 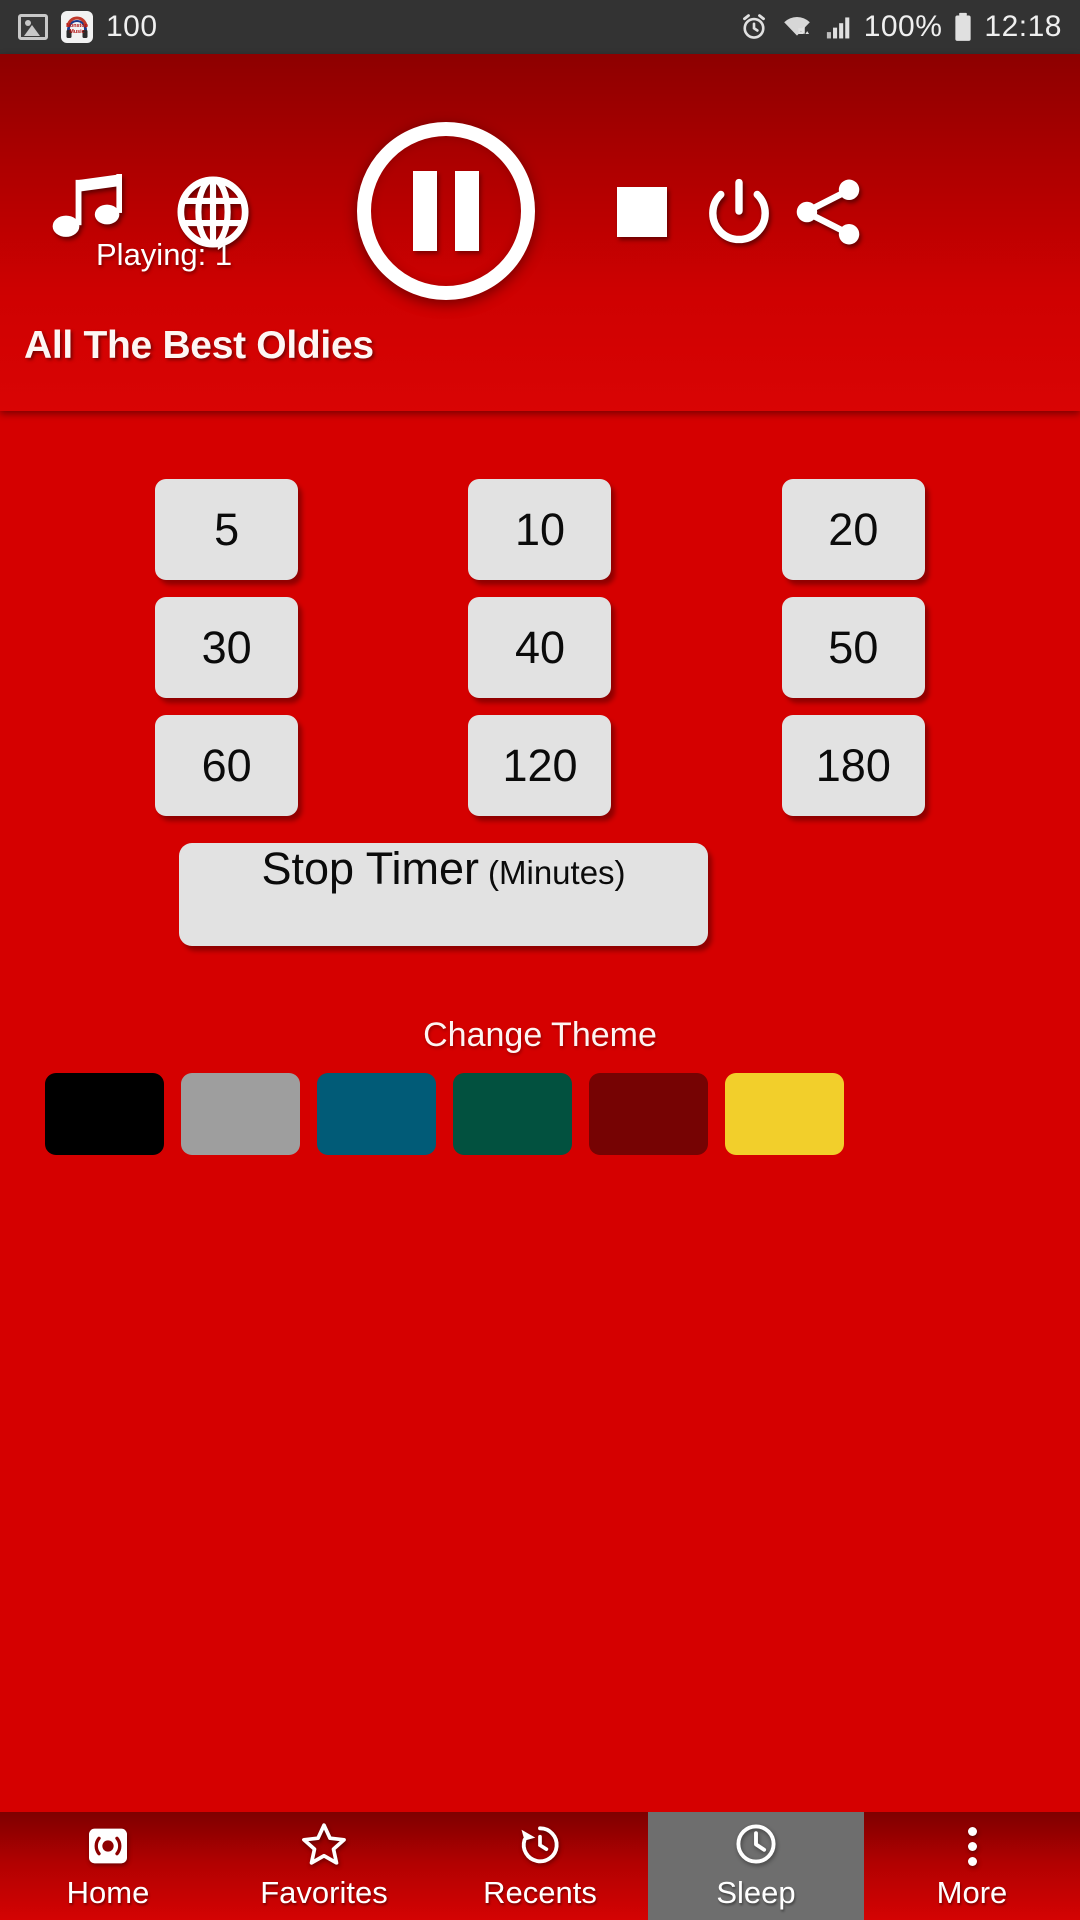 I want to click on bottom-navigation: Home Favorites Recents Sleep More, so click(x=540, y=1866).